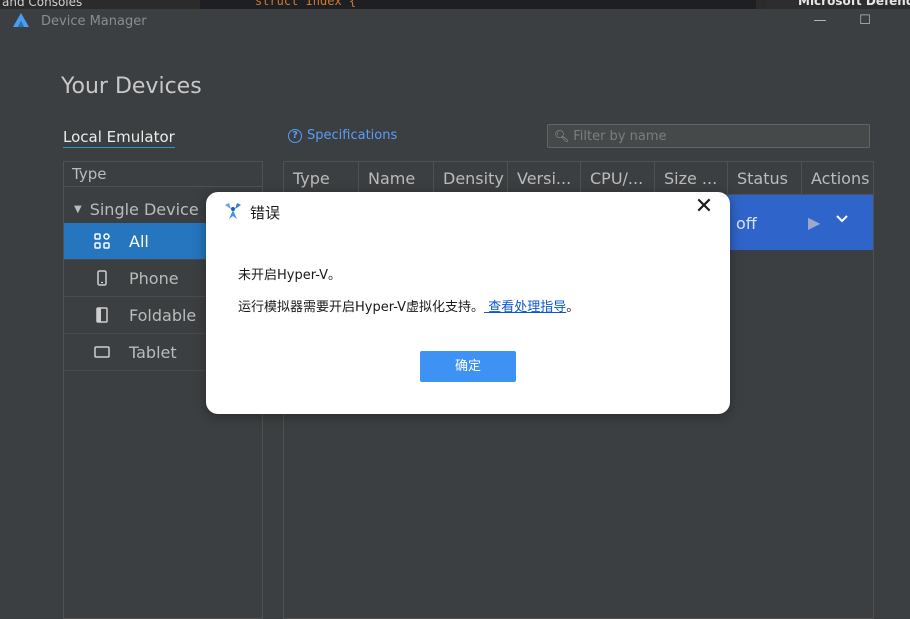 The width and height of the screenshot is (910, 619). I want to click on maximize-button: ☐, so click(865, 21).